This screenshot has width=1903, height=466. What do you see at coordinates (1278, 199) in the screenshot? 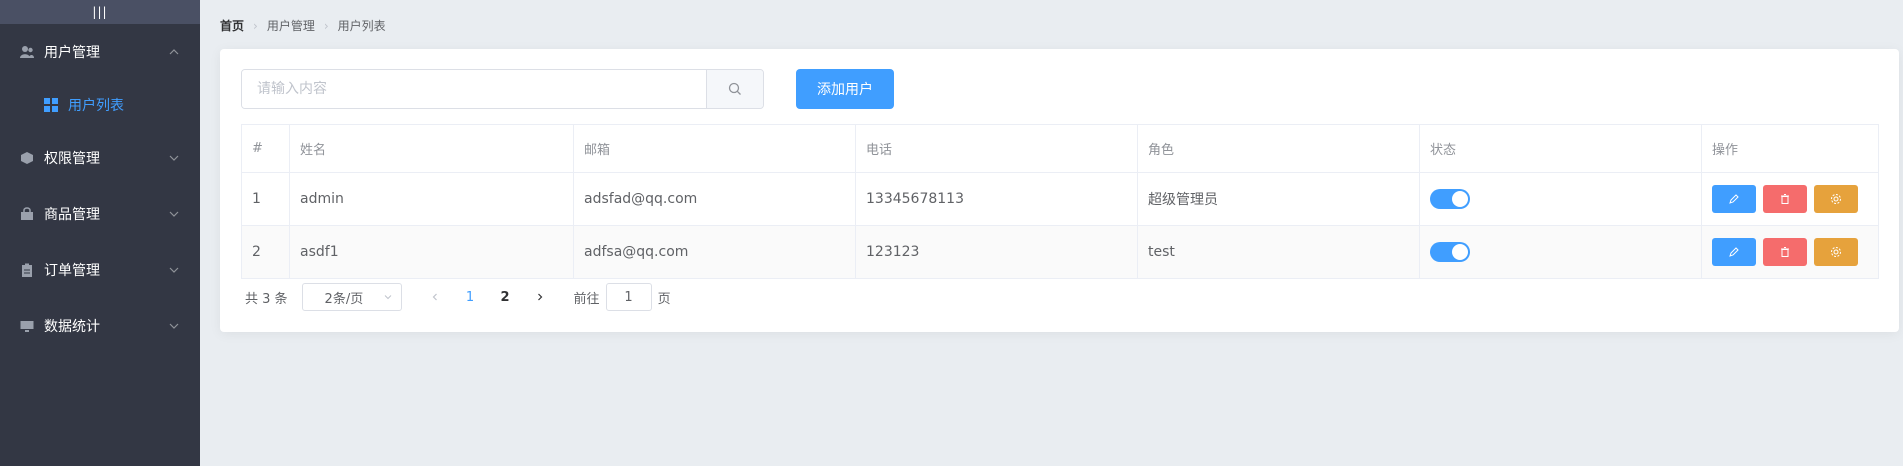
I see `cell-role: 超级管理员` at bounding box center [1278, 199].